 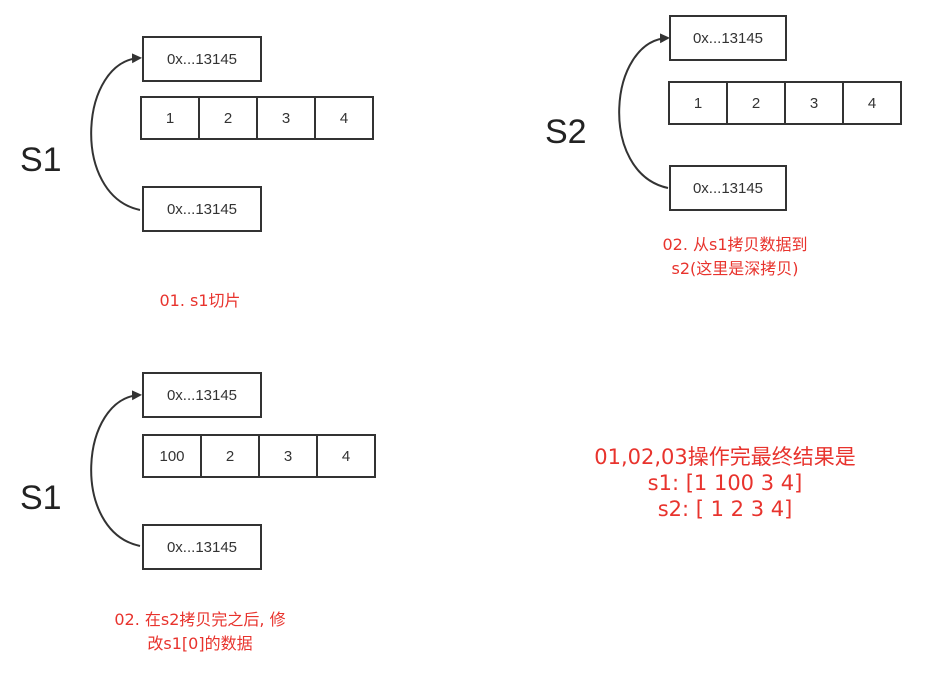 What do you see at coordinates (735, 257) in the screenshot?
I see `panel2-note: 02. 从s1拷贝数据到 s2(这里是深拷贝)` at bounding box center [735, 257].